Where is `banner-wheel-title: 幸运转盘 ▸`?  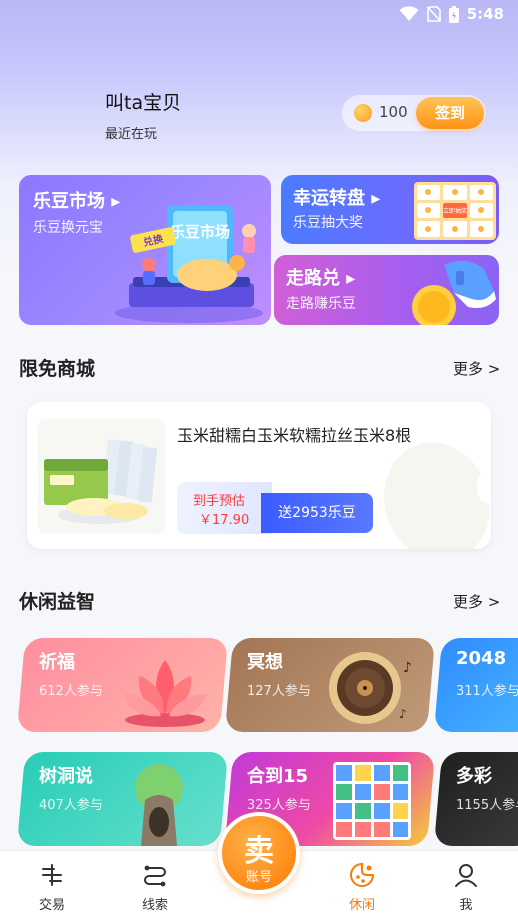
banner-wheel-title: 幸运转盘 ▸ is located at coordinates (337, 198).